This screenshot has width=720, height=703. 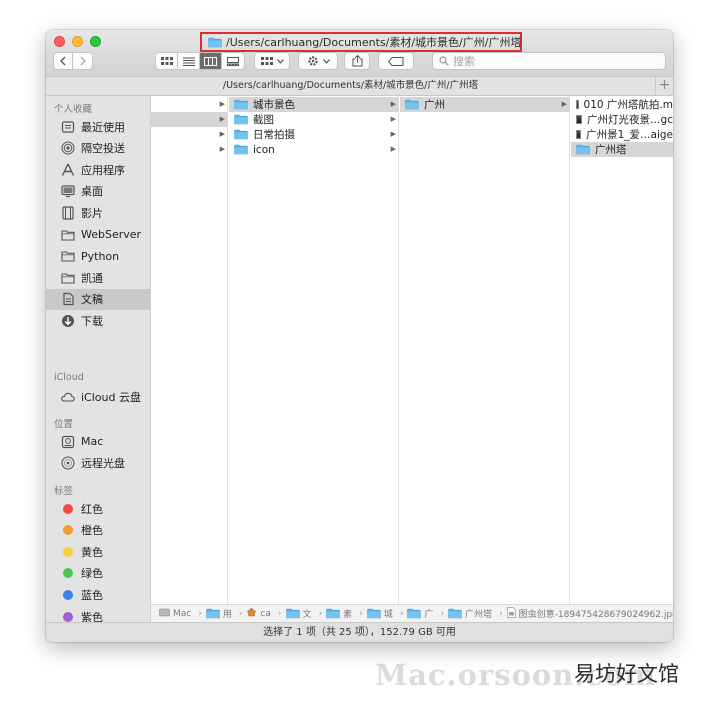 What do you see at coordinates (318, 61) in the screenshot?
I see `action-button` at bounding box center [318, 61].